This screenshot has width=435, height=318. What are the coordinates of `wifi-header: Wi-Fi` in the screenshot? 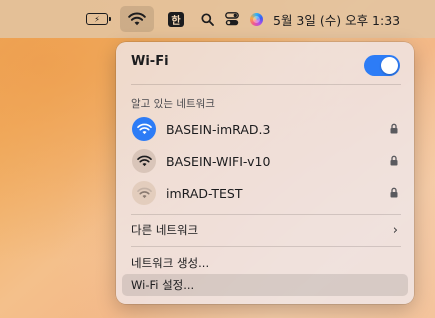 It's located at (265, 63).